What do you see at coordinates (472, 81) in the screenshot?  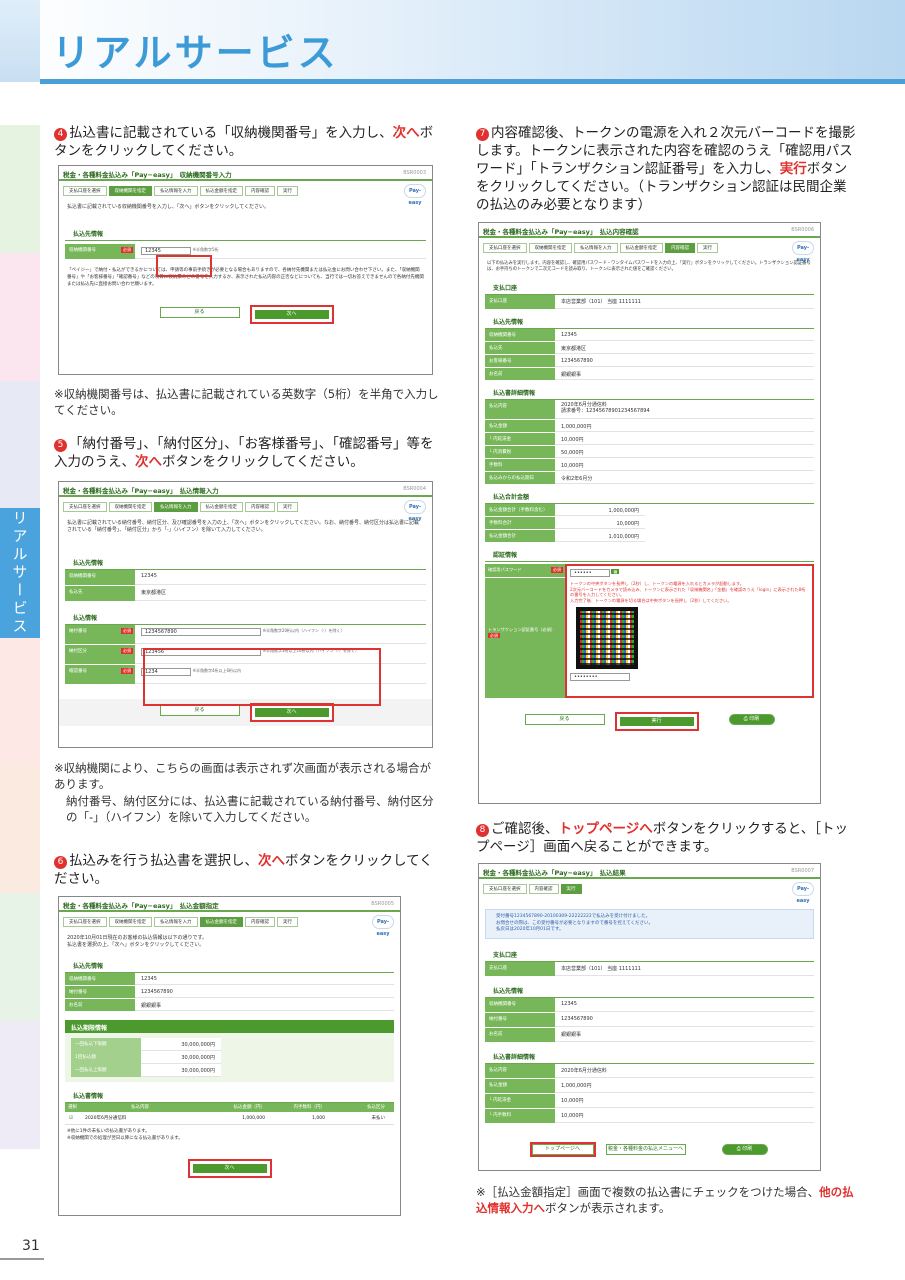 I see `header-underline` at bounding box center [472, 81].